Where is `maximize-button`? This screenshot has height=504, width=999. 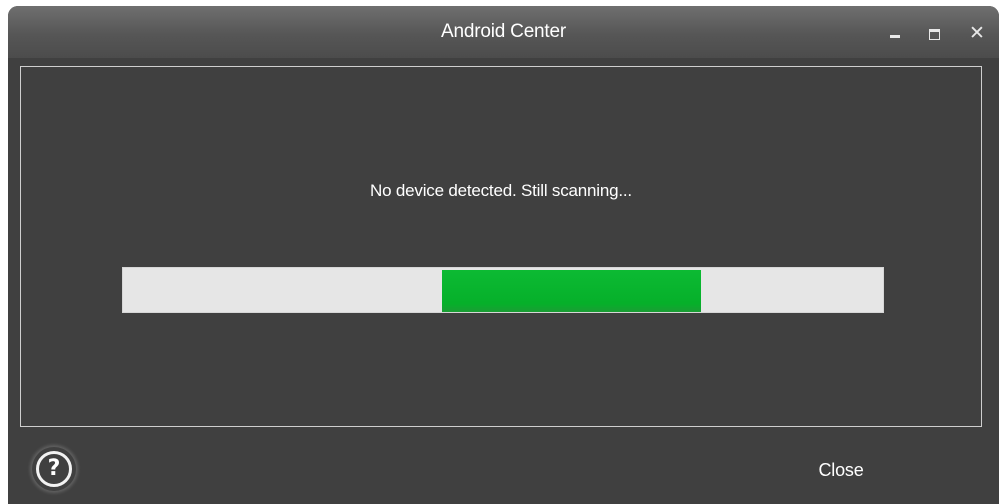 maximize-button is located at coordinates (935, 33).